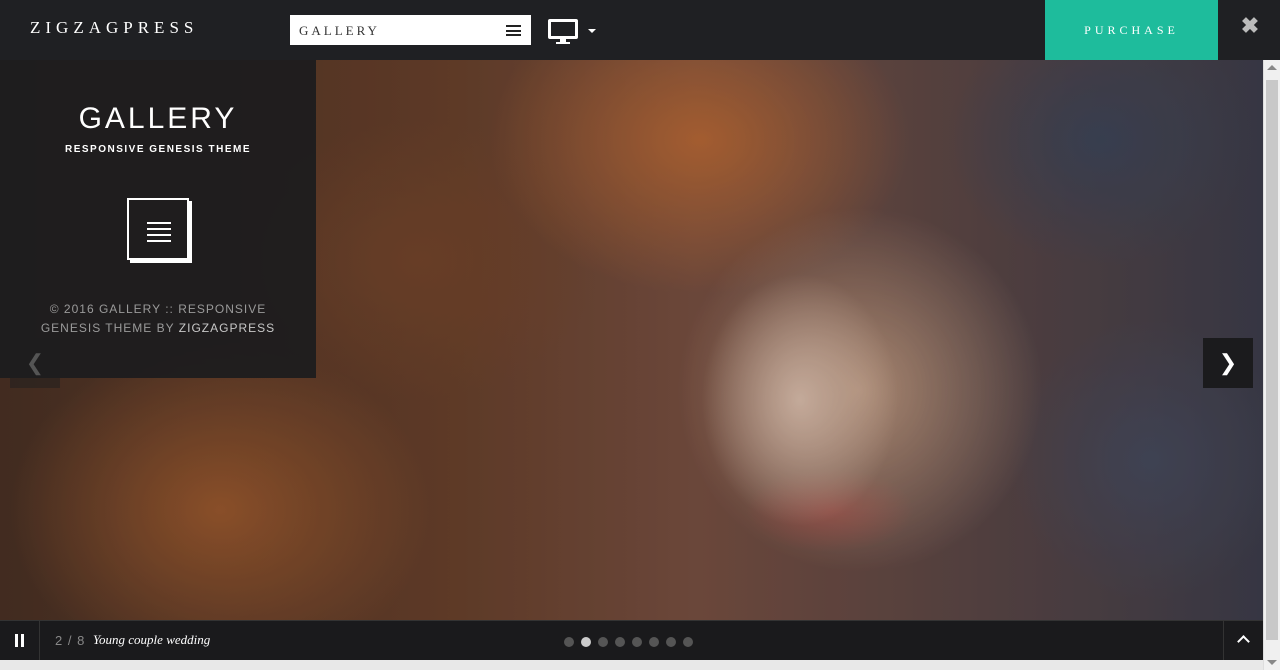 This screenshot has width=1280, height=670. Describe the element at coordinates (152, 639) in the screenshot. I see `slide-caption: Young couple wedding` at that location.